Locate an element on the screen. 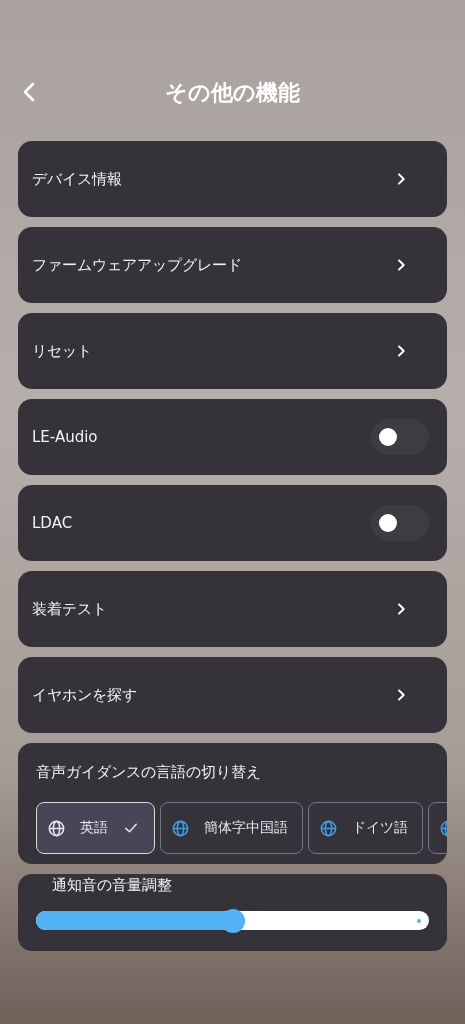 This screenshot has height=1024, width=465. section-title: 通知音の音量調整 is located at coordinates (112, 885).